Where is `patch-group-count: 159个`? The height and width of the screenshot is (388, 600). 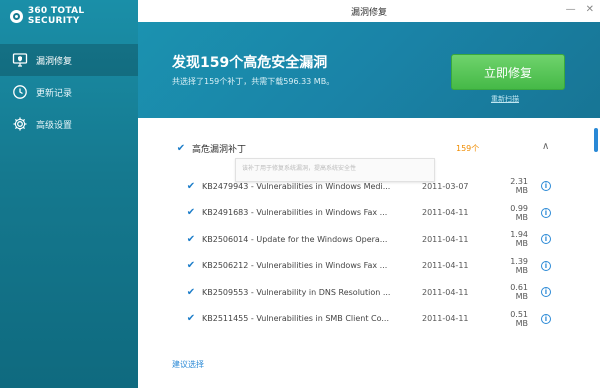 patch-group-count: 159个 is located at coordinates (468, 148).